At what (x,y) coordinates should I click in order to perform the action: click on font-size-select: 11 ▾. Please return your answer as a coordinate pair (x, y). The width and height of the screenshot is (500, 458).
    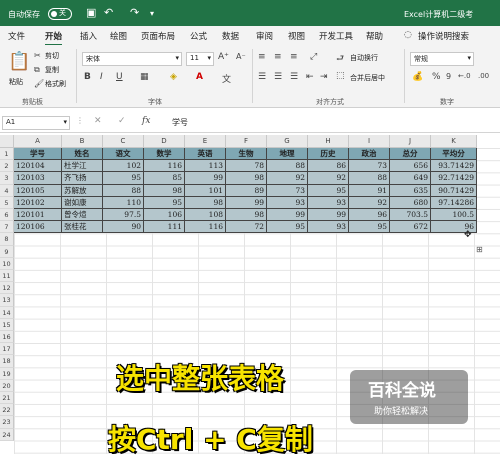
    Looking at the image, I should click on (200, 59).